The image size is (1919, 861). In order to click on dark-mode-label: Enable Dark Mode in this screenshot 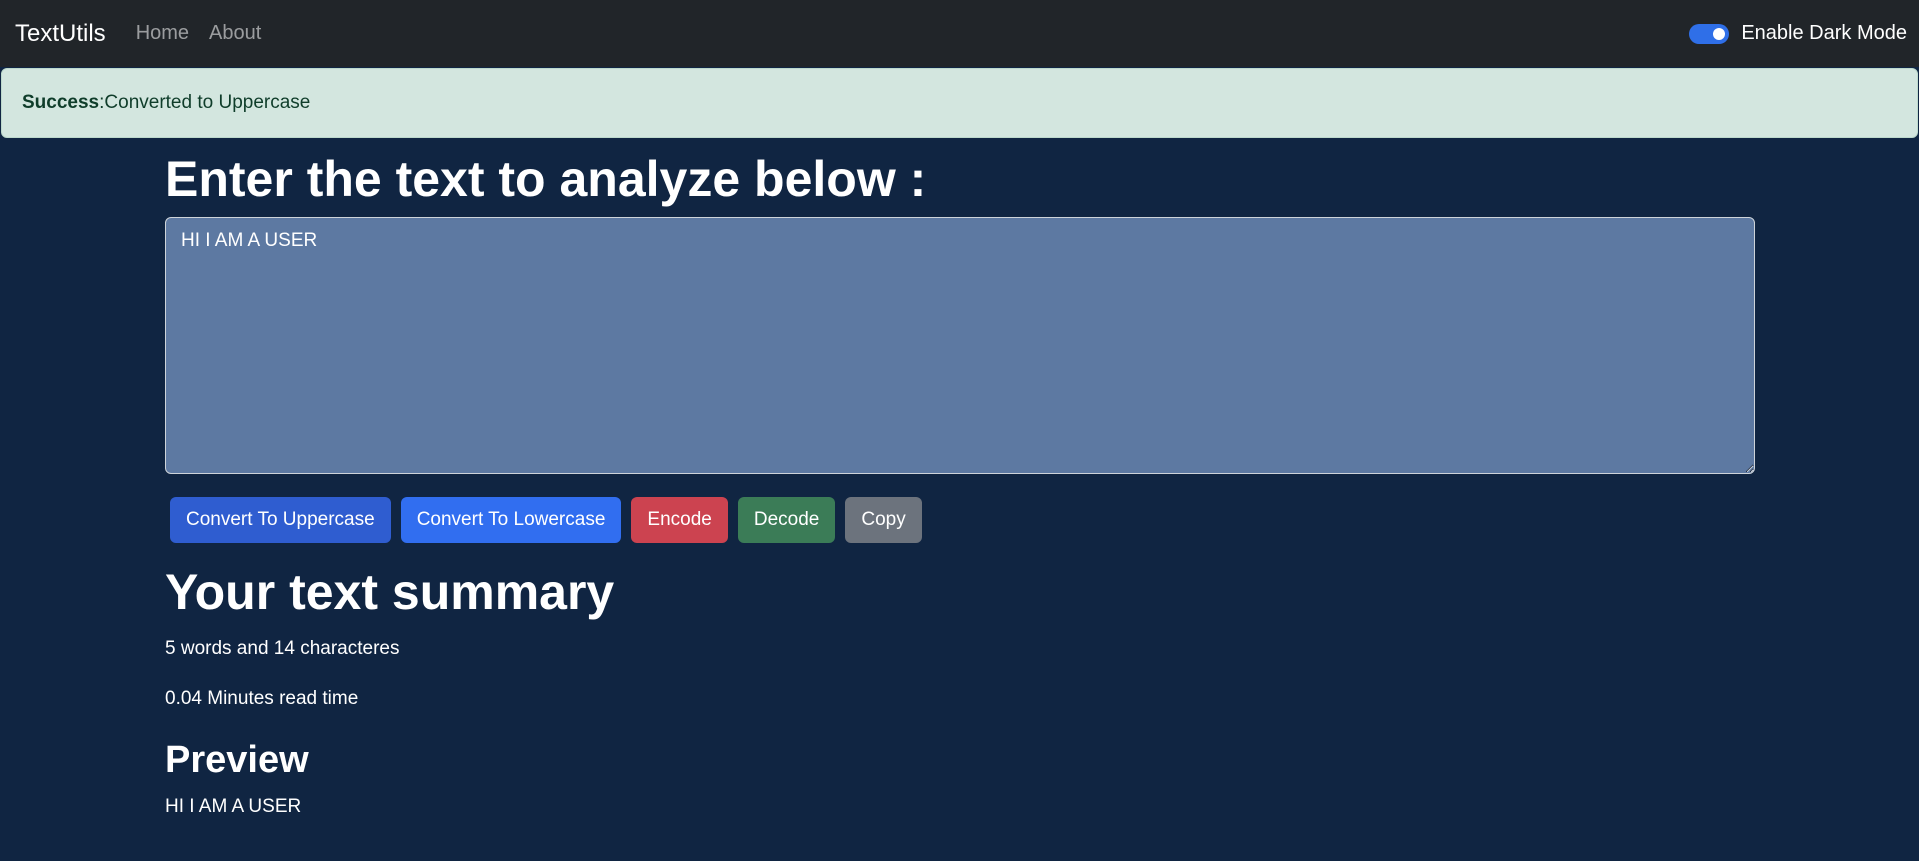, I will do `click(1824, 33)`.